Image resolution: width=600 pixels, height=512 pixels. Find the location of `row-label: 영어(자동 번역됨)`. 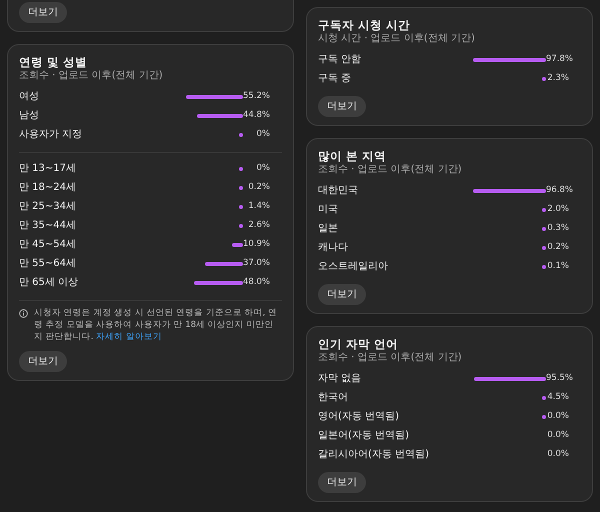

row-label: 영어(자동 번역됨) is located at coordinates (359, 417).